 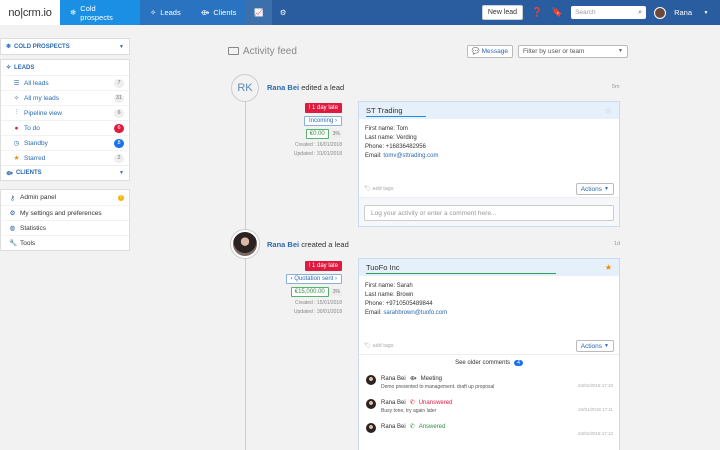 What do you see at coordinates (617, 244) in the screenshot?
I see `entry-time: 1d` at bounding box center [617, 244].